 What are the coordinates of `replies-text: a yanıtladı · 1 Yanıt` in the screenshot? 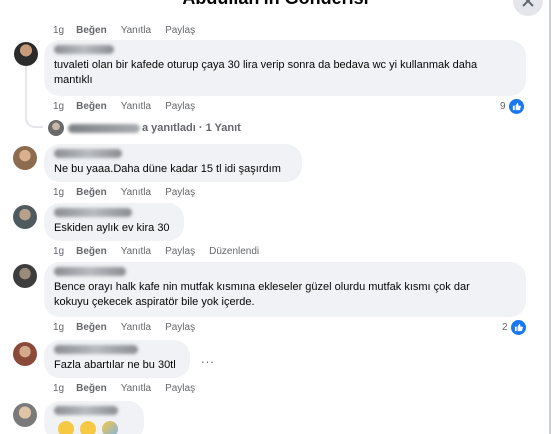 It's located at (191, 128).